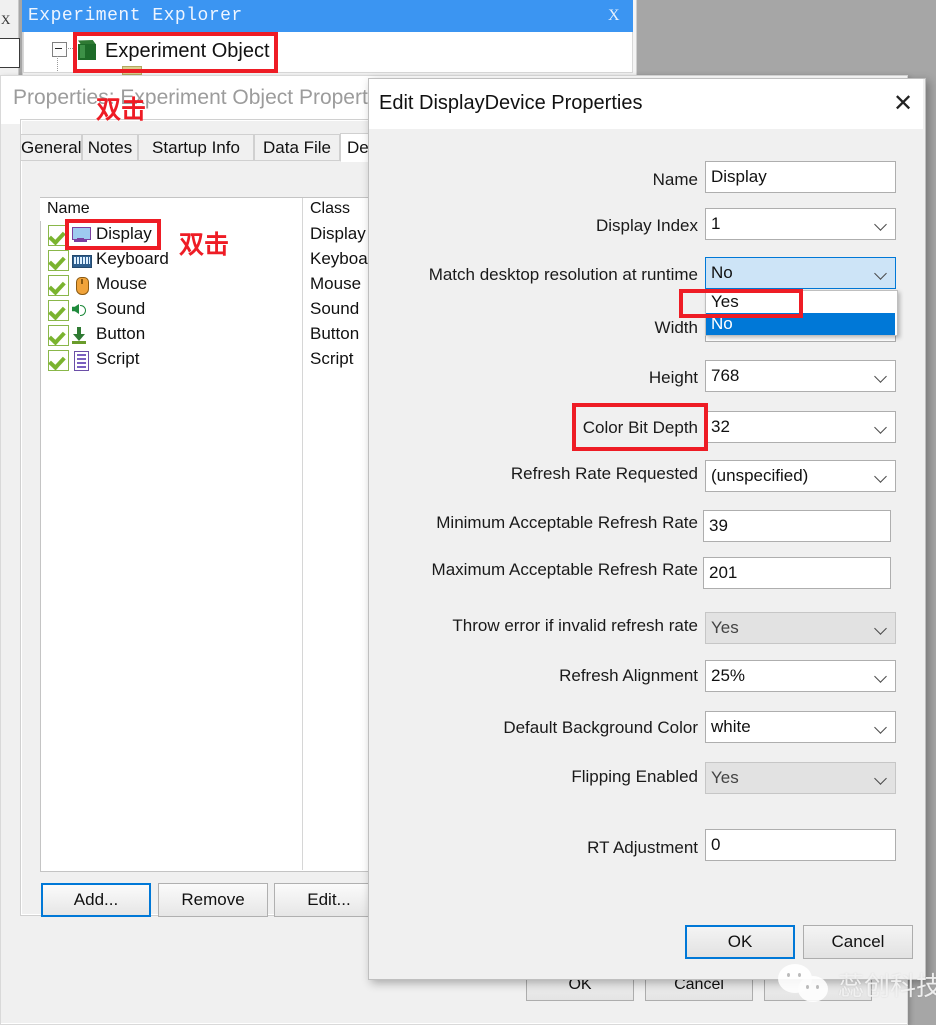 Image resolution: width=936 pixels, height=1025 pixels. I want to click on rt-adjustment-input: 0, so click(800, 845).